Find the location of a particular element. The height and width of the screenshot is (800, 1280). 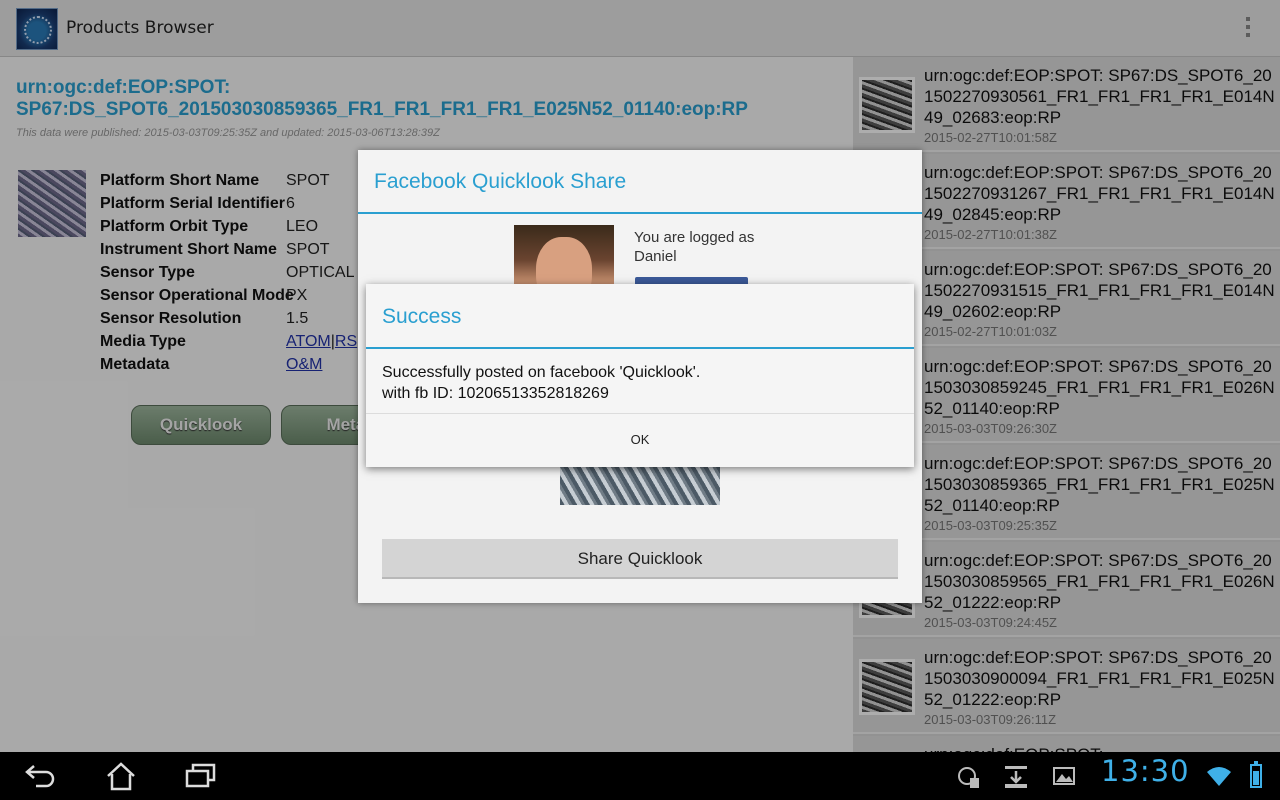

recent-apps-icon is located at coordinates (201, 776).